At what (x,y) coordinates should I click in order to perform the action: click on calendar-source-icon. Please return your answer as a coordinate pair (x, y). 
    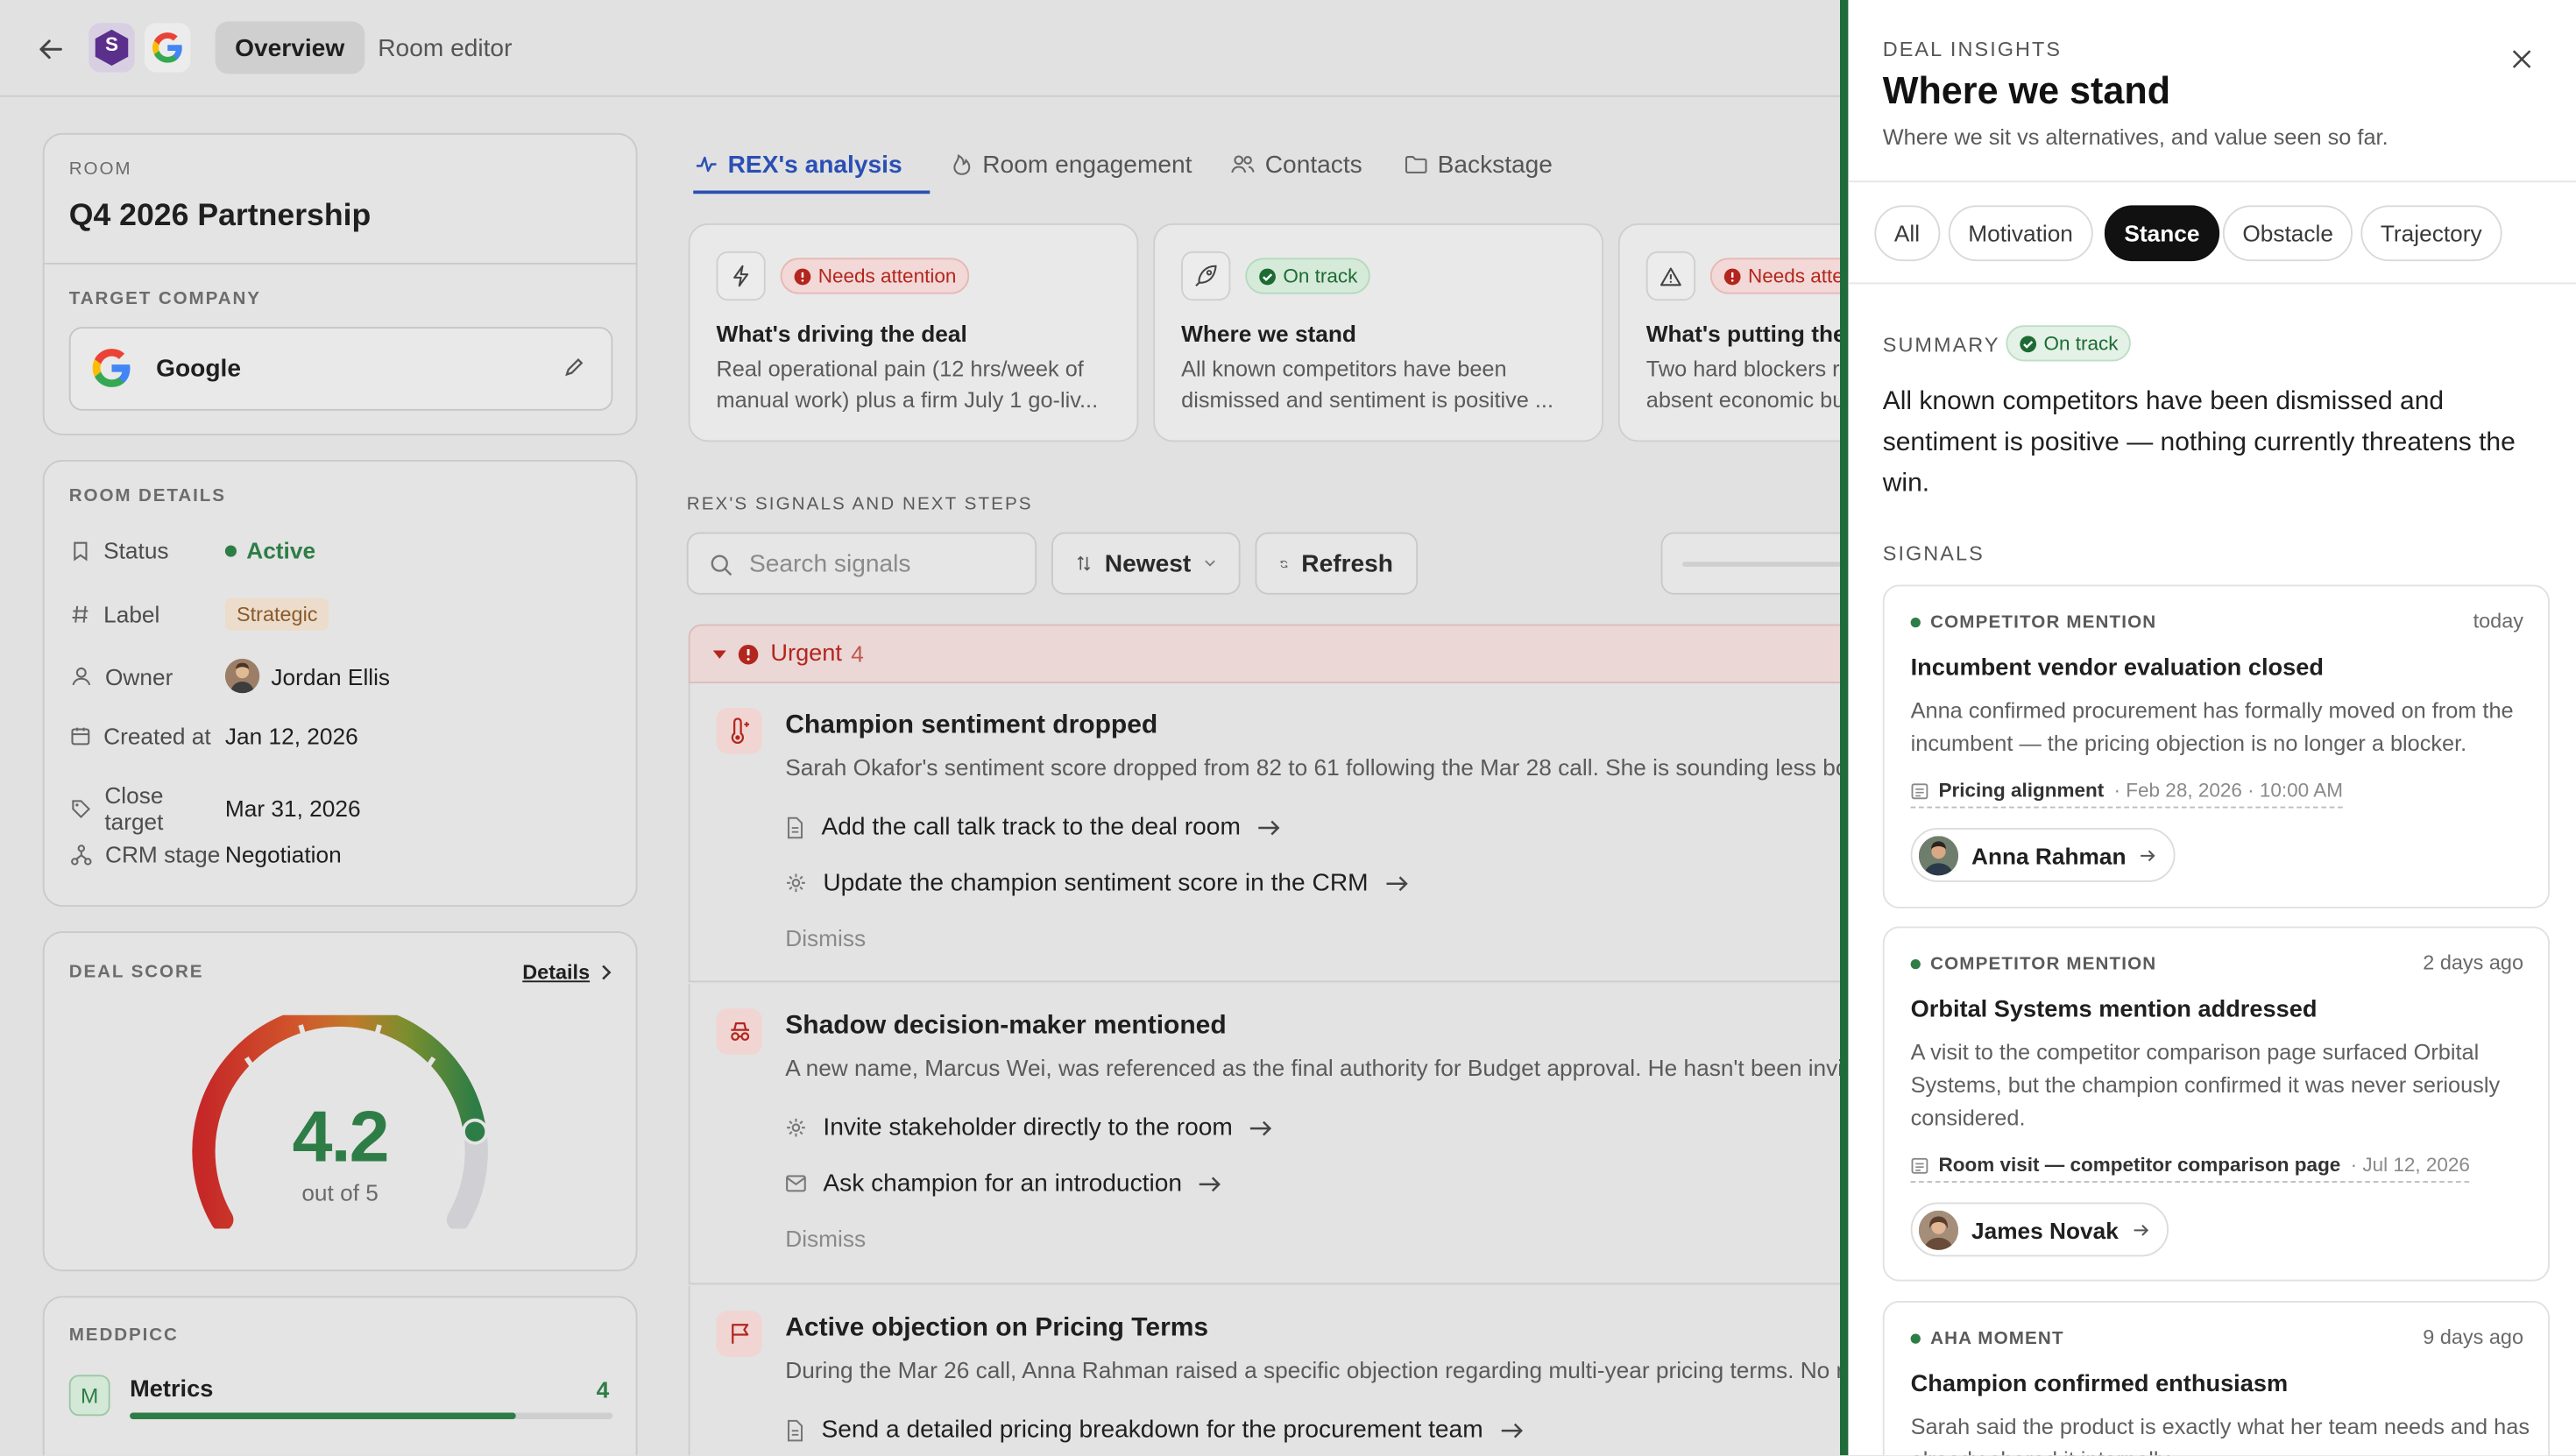
    Looking at the image, I should click on (1919, 790).